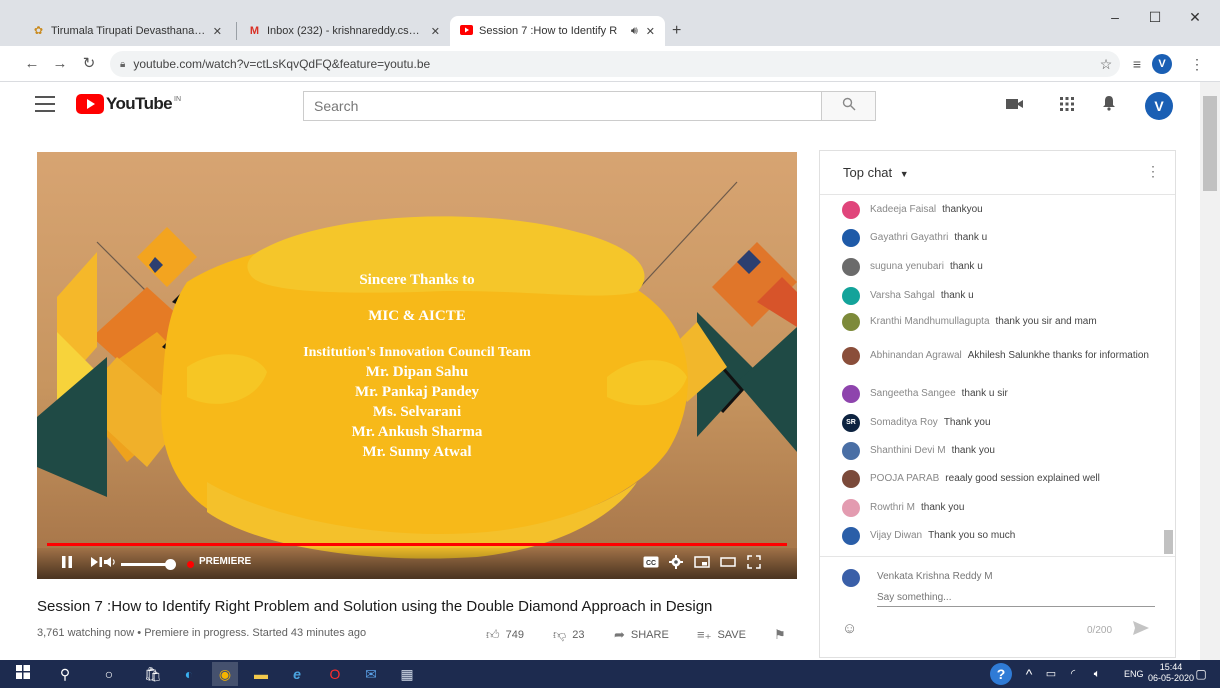 This screenshot has height=688, width=1220. What do you see at coordinates (127, 31) in the screenshot?
I see `tab-tirumala: ✿ Tirumala Tirupati Devasthanamol ✕` at bounding box center [127, 31].